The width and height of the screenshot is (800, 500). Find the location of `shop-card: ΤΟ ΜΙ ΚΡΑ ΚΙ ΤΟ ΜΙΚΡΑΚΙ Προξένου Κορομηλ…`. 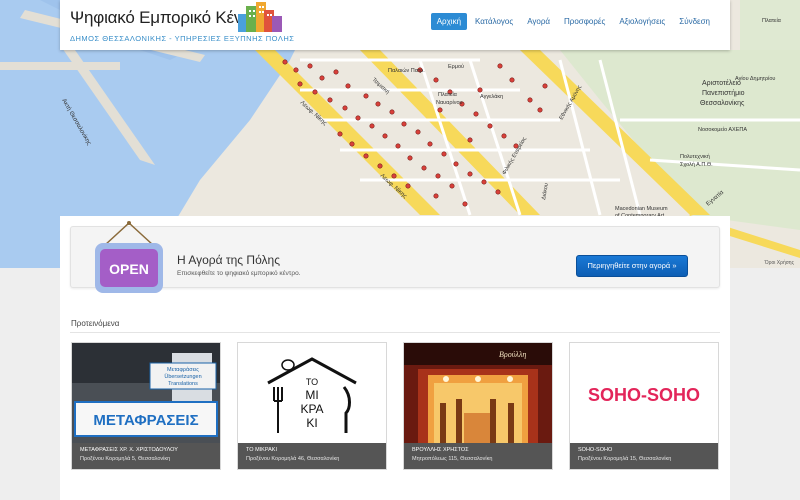

shop-card: ΤΟ ΜΙ ΚΡΑ ΚΙ ΤΟ ΜΙΚΡΑΚΙ Προξένου Κορομηλ… is located at coordinates (312, 406).